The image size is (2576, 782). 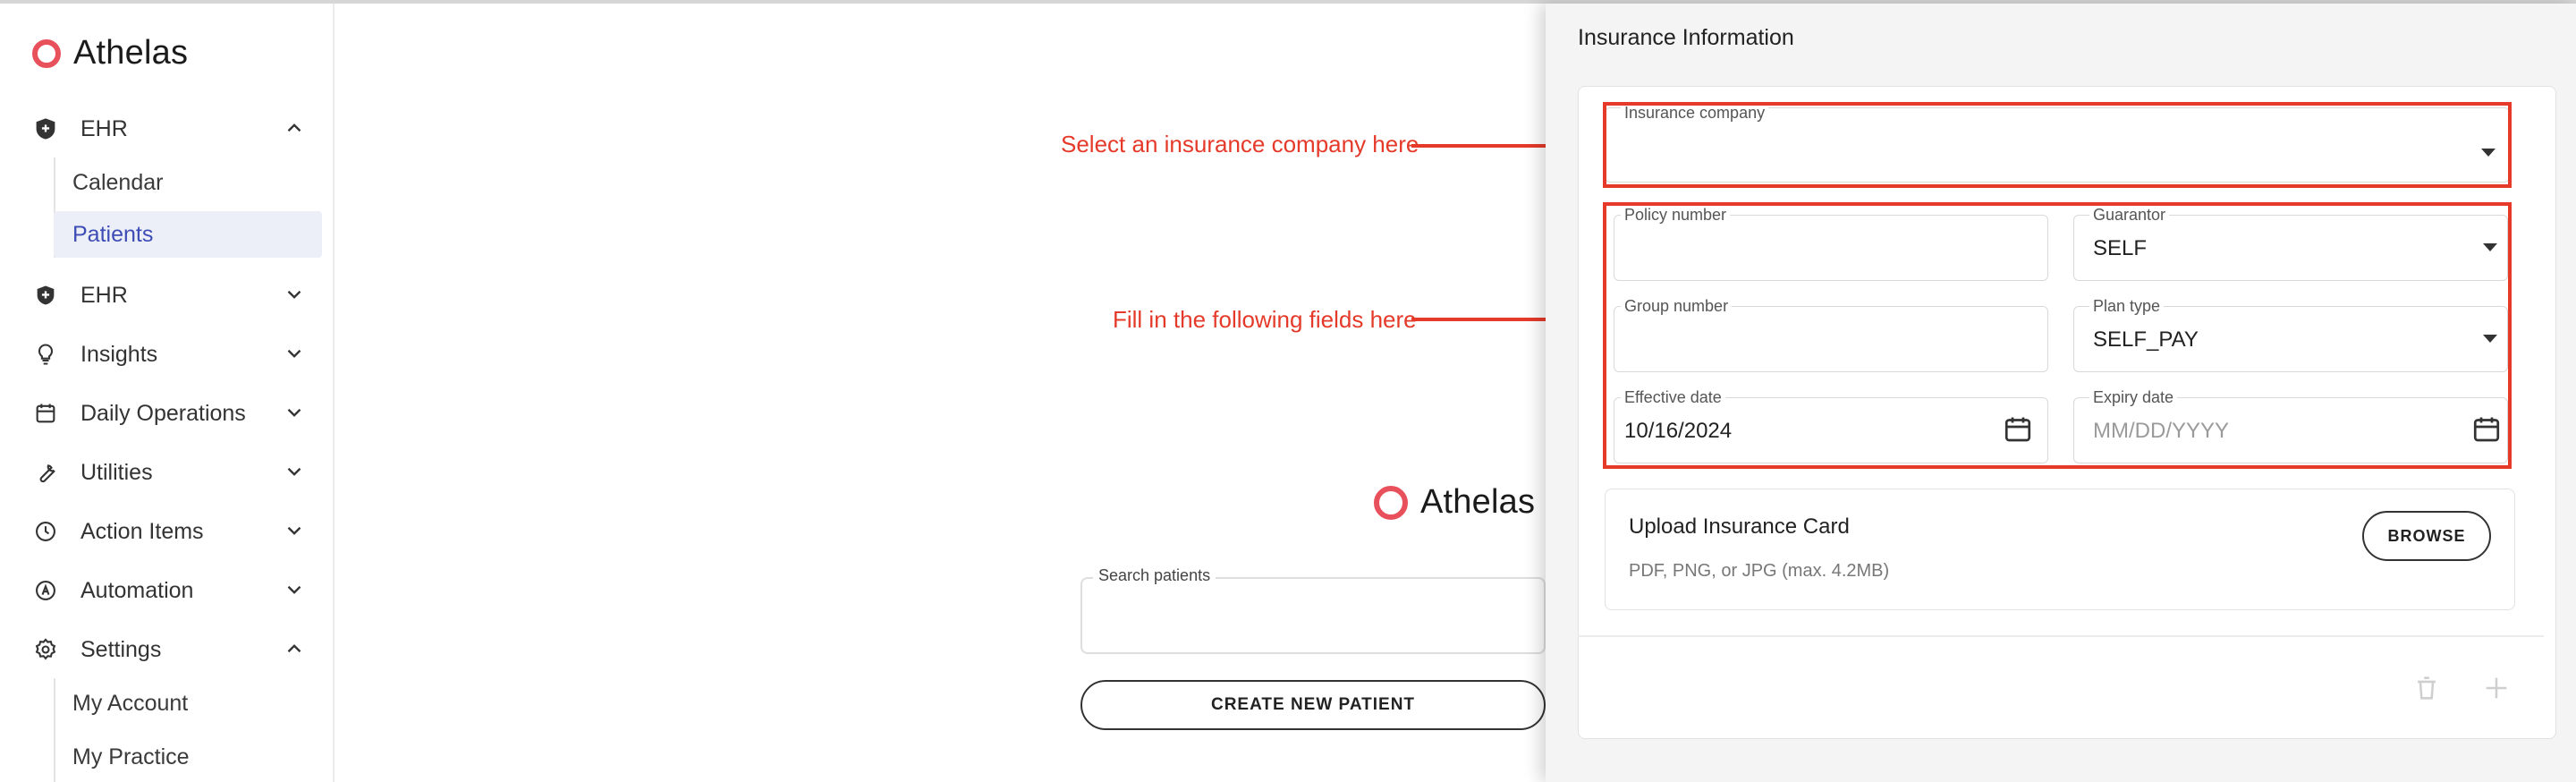 I want to click on annotation-insurance: Select an insurance company here, so click(x=1240, y=144).